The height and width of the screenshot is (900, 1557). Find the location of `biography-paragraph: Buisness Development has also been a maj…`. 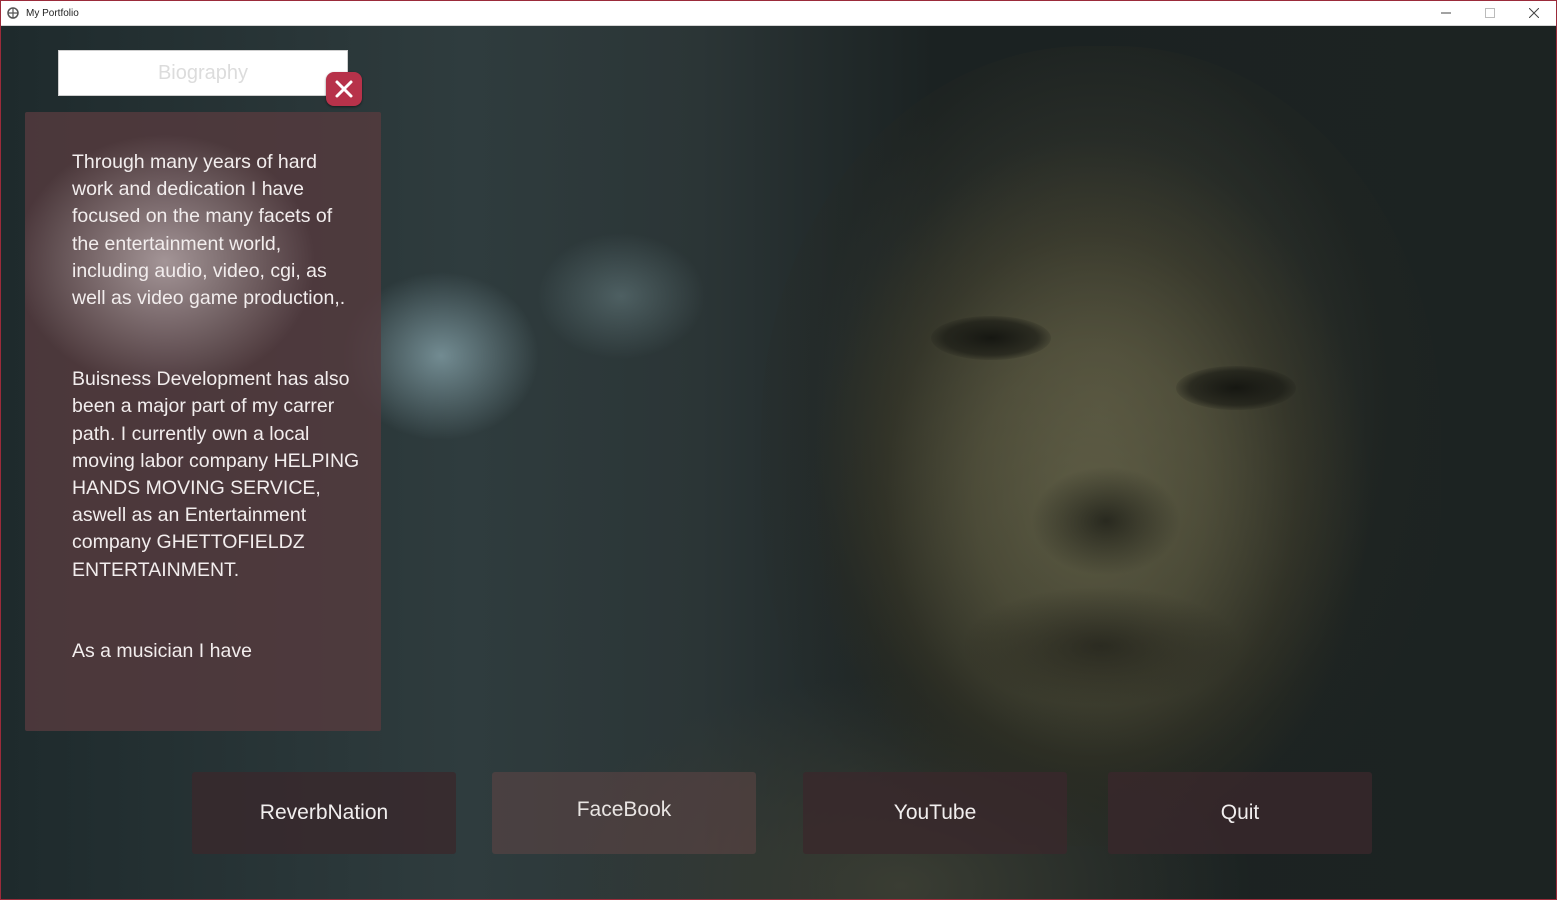

biography-paragraph: Buisness Development has also been a maj… is located at coordinates (216, 474).